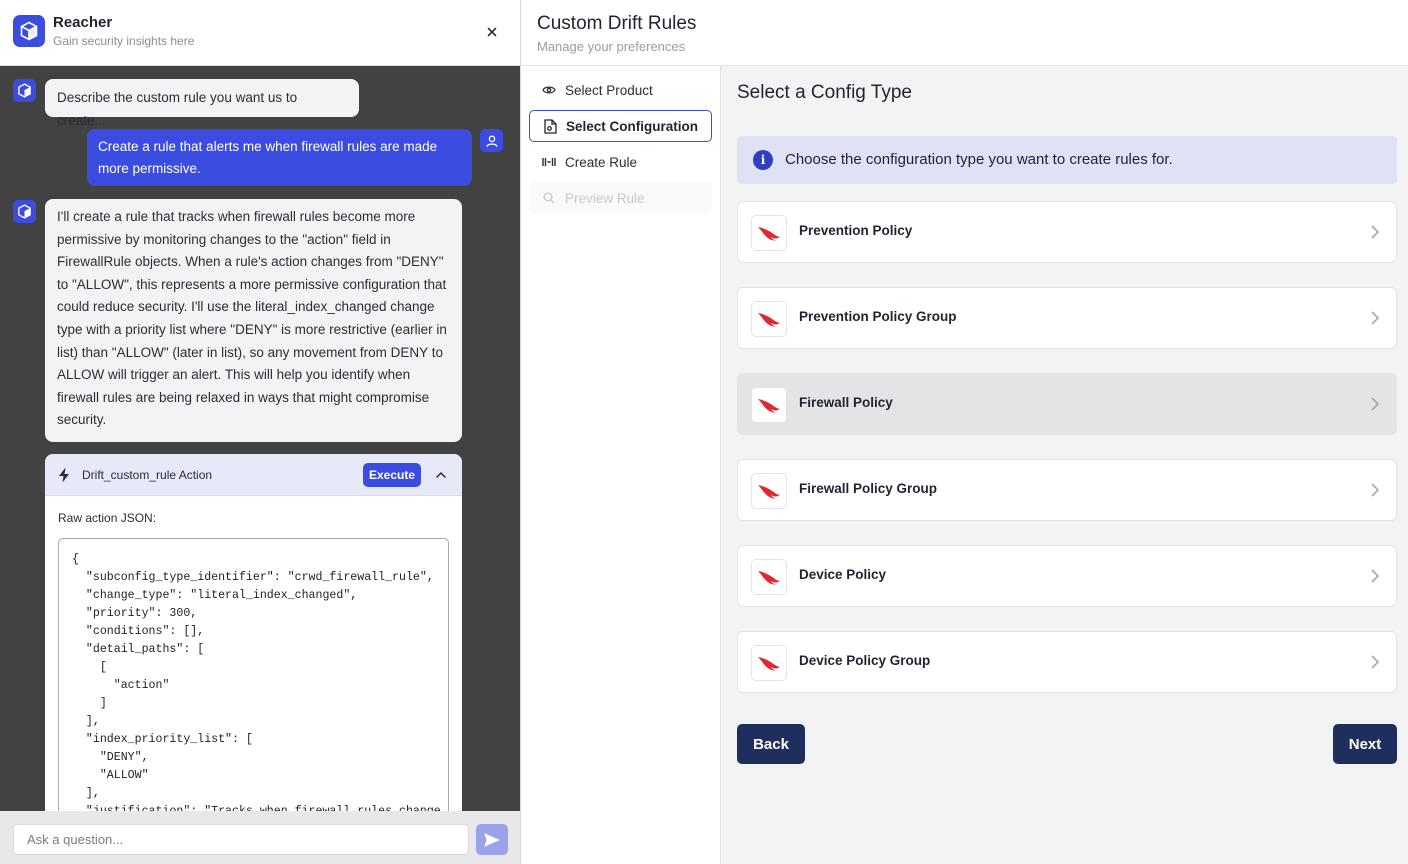 The image size is (1408, 864). Describe the element at coordinates (865, 660) in the screenshot. I see `config-type-name: Device Policy Group` at that location.